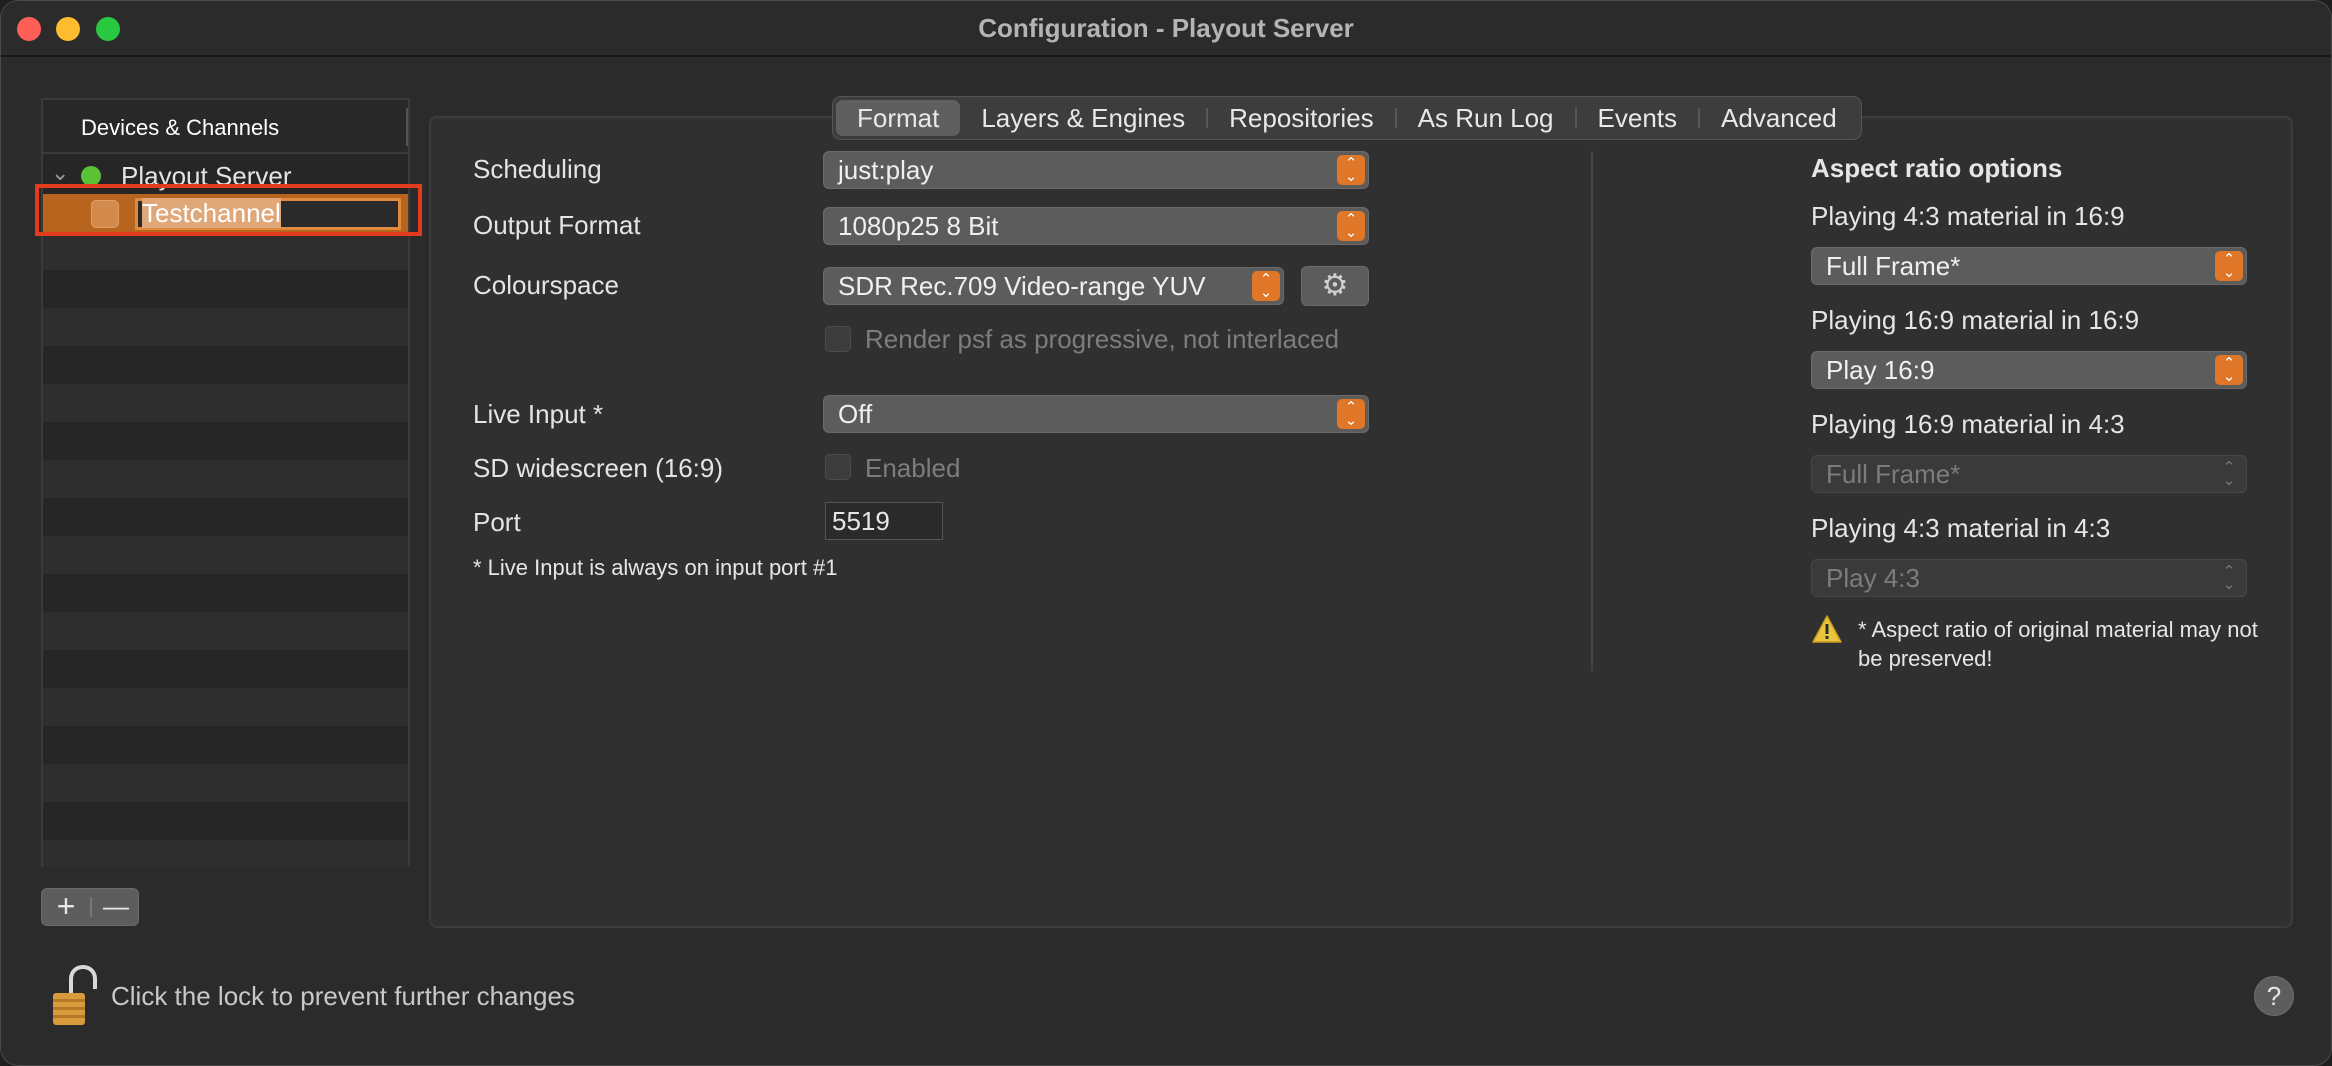 This screenshot has height=1066, width=2332. What do you see at coordinates (1096, 226) in the screenshot?
I see `output-format-select: 1080p25 8 Bit ⌃ ⌄` at bounding box center [1096, 226].